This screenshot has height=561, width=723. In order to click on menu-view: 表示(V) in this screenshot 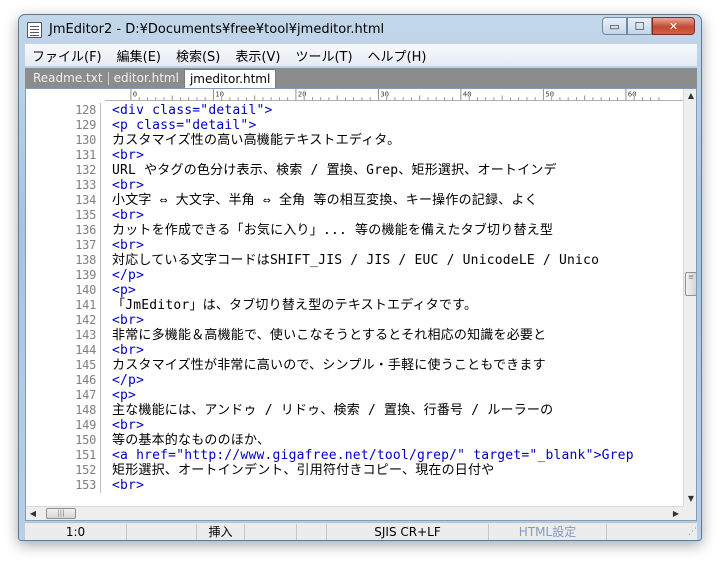, I will do `click(258, 55)`.